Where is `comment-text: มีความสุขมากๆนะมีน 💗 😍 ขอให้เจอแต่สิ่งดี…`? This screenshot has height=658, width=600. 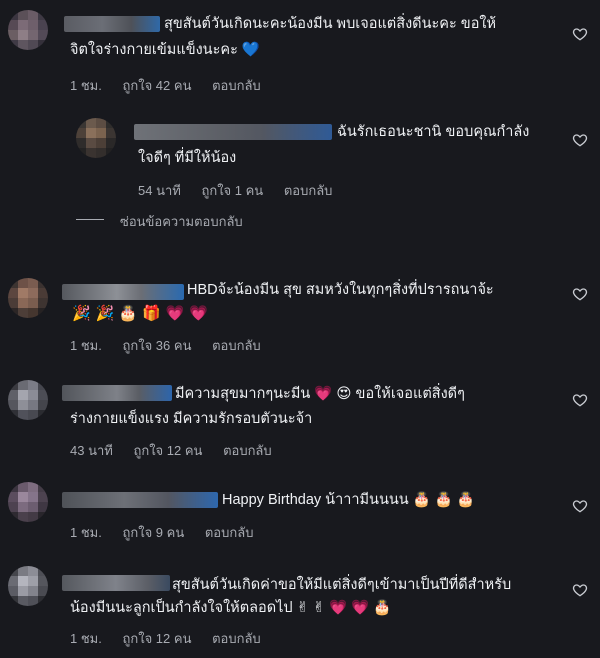
comment-text: มีความสุขมากๆนะมีน 💗 😍 ขอให้เจอแต่สิ่งดี… is located at coordinates (320, 394).